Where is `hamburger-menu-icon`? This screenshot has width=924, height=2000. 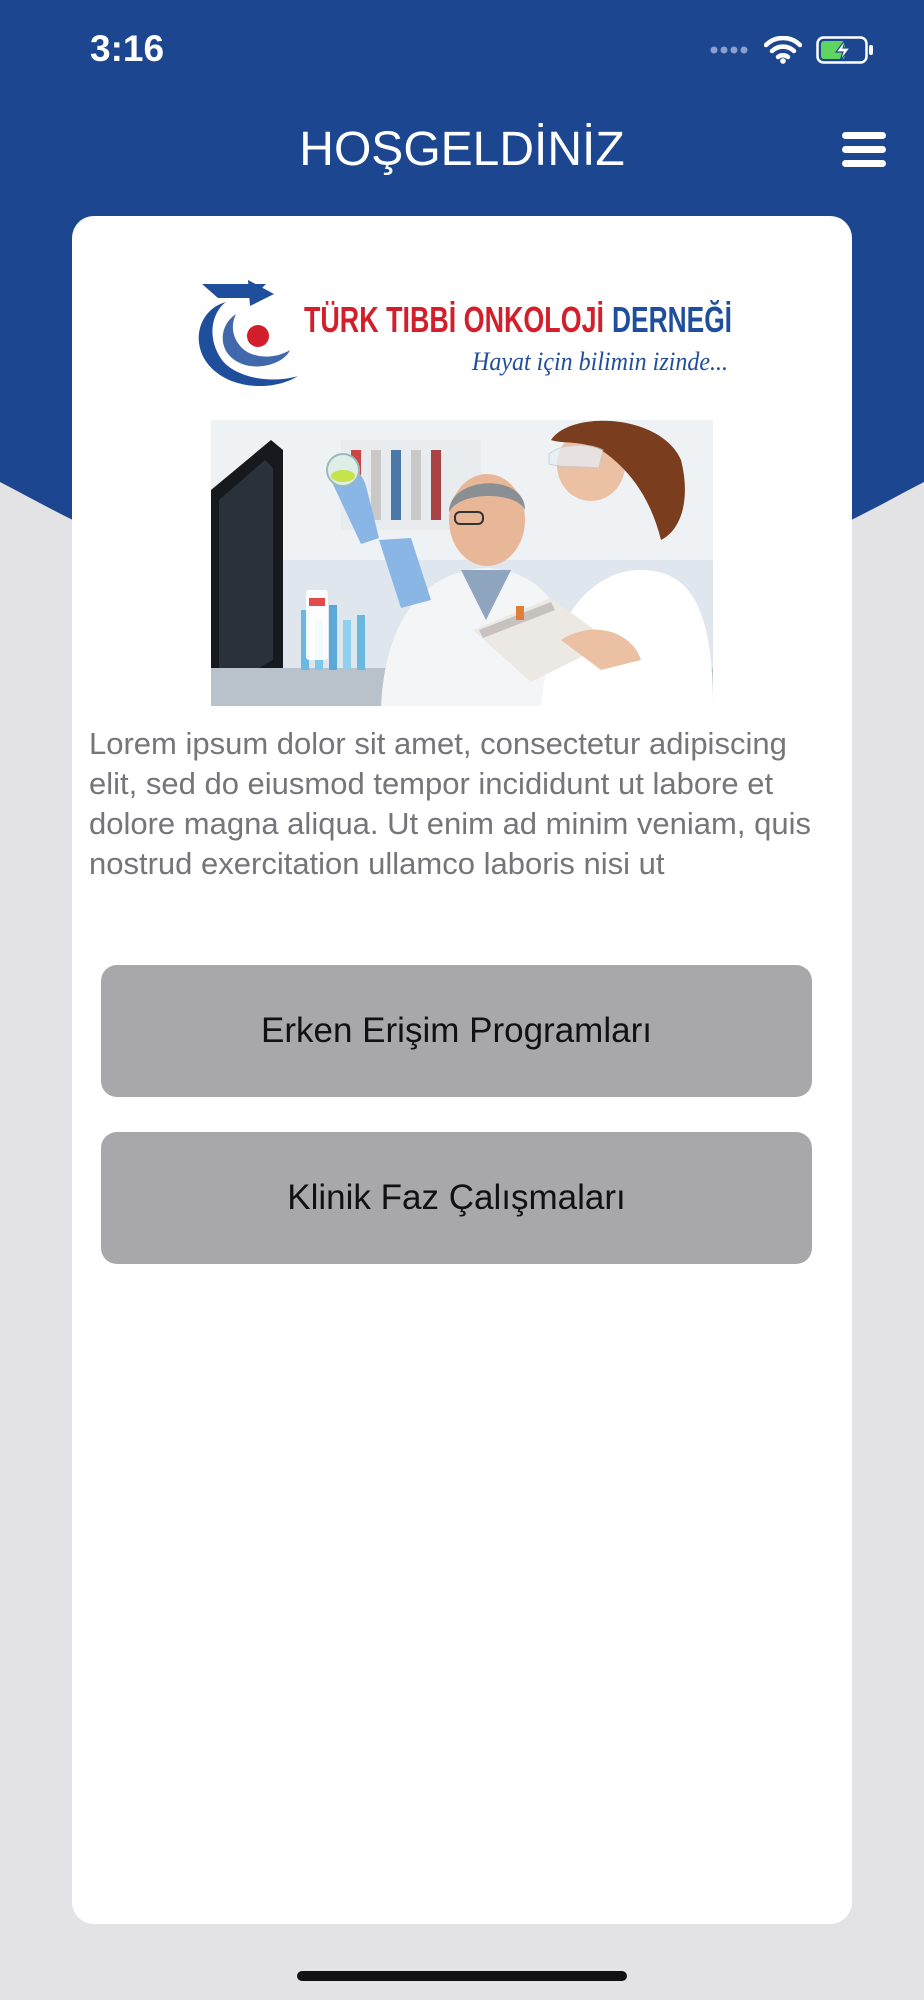 hamburger-menu-icon is located at coordinates (864, 135).